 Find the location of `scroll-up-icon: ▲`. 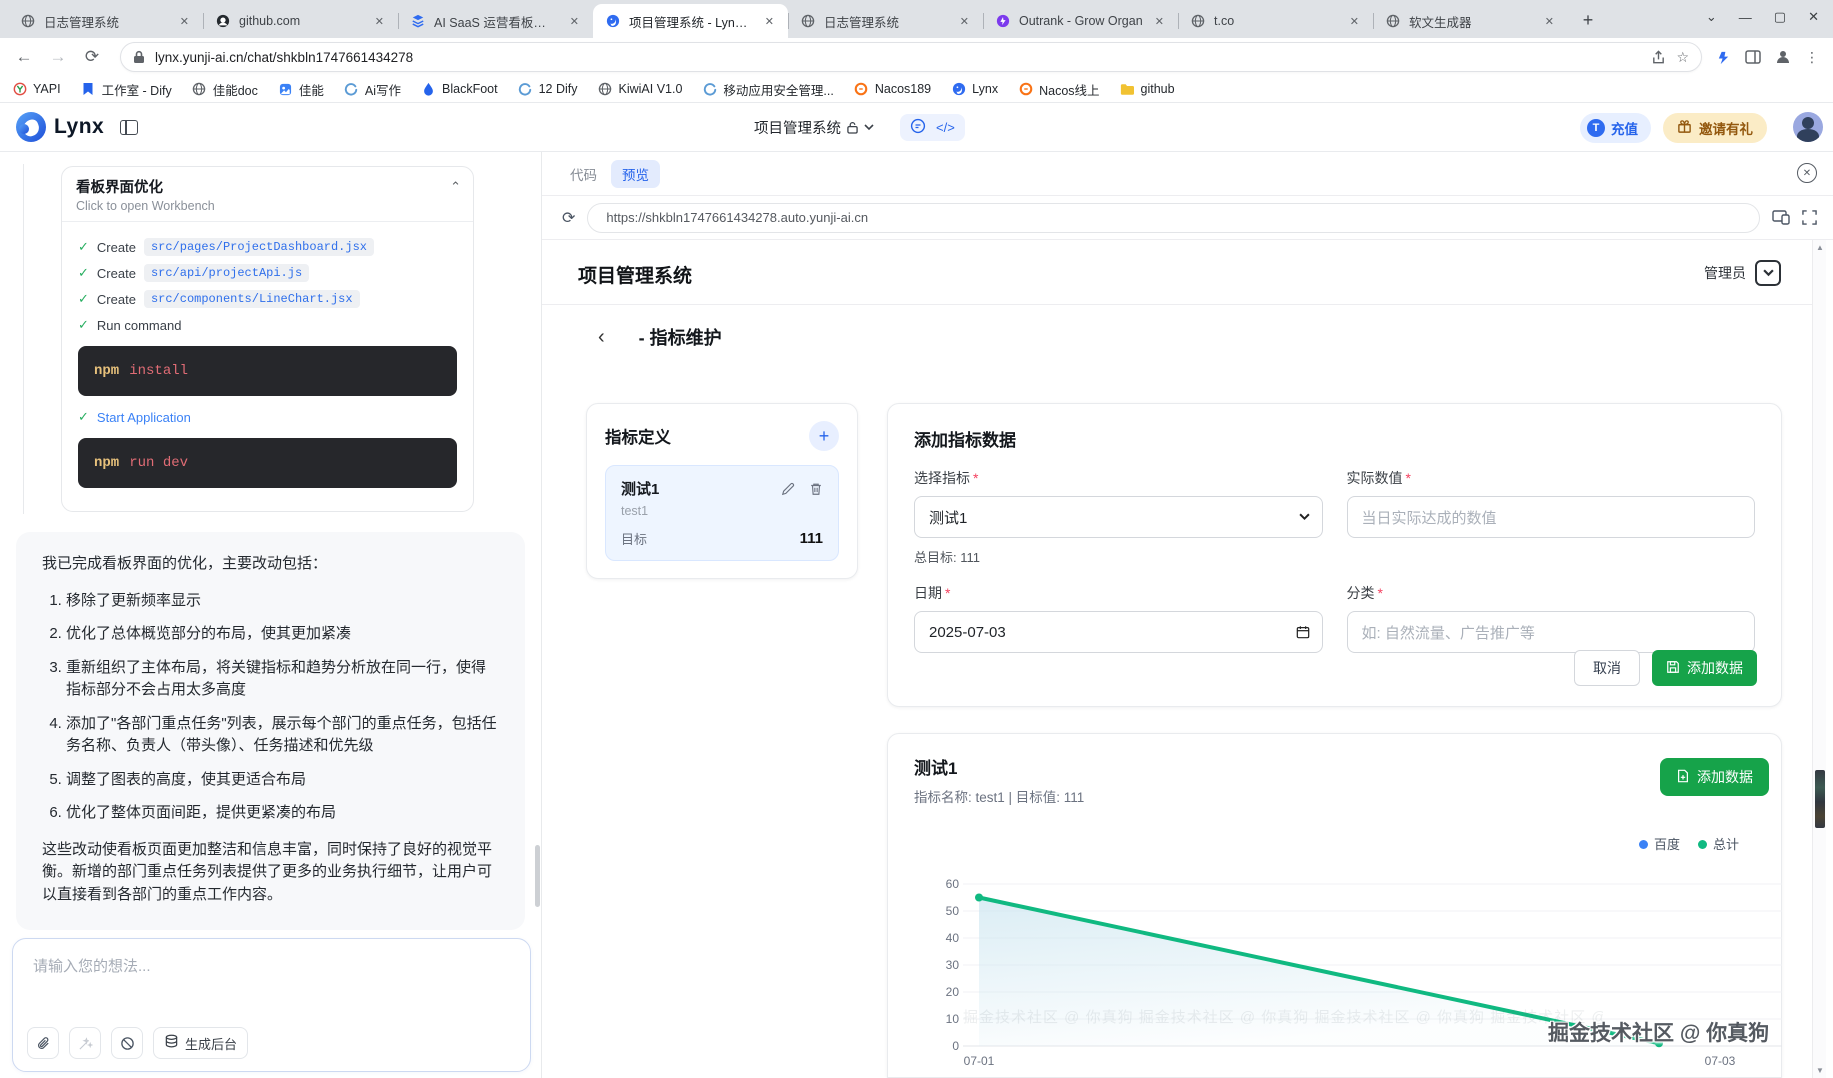

scroll-up-icon: ▲ is located at coordinates (1820, 247).